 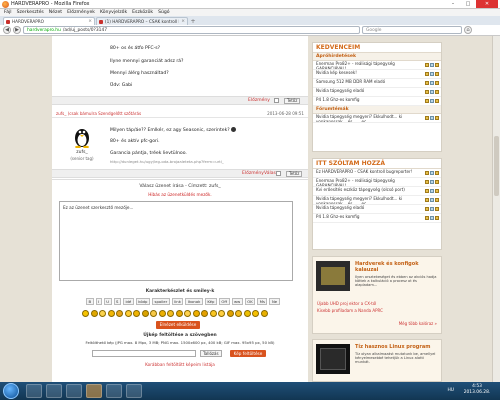 What do you see at coordinates (177, 301) in the screenshot?
I see `format-button: link` at bounding box center [177, 301].